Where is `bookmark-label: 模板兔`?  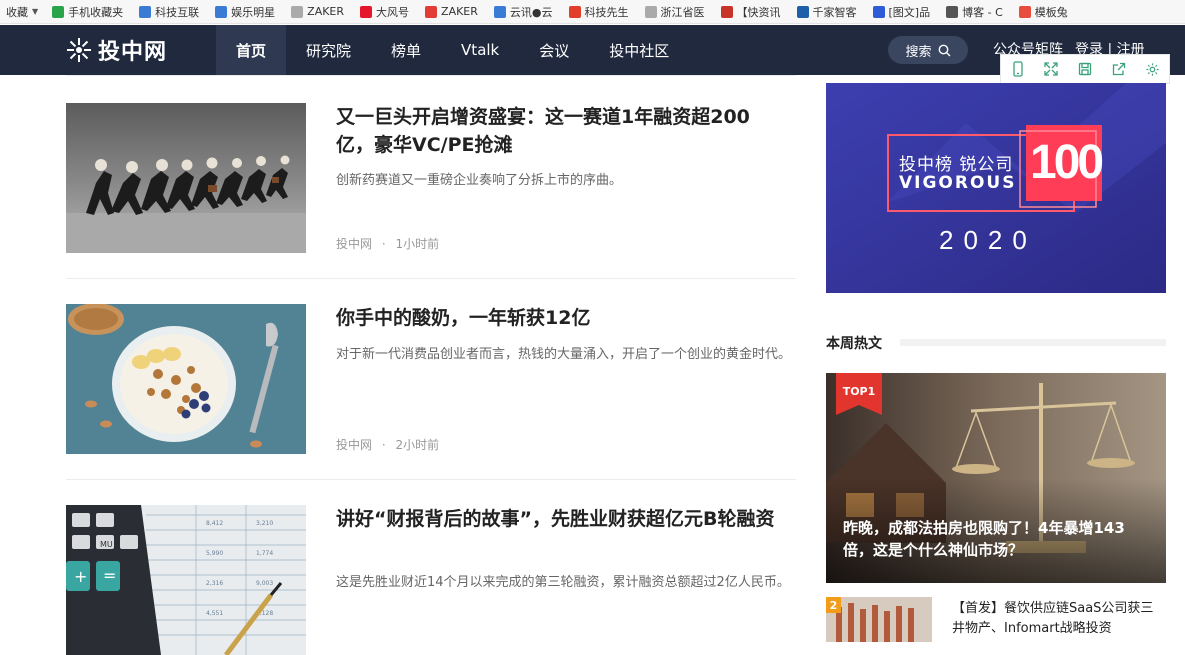
bookmark-label: 模板兔 is located at coordinates (1051, 12).